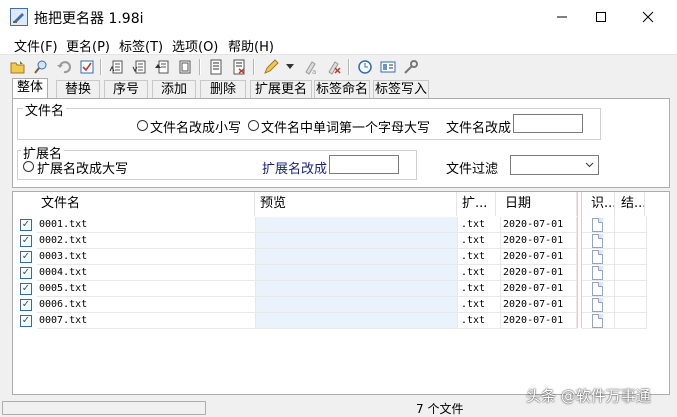 This screenshot has width=677, height=417. I want to click on tab-replace: 替换, so click(78, 89).